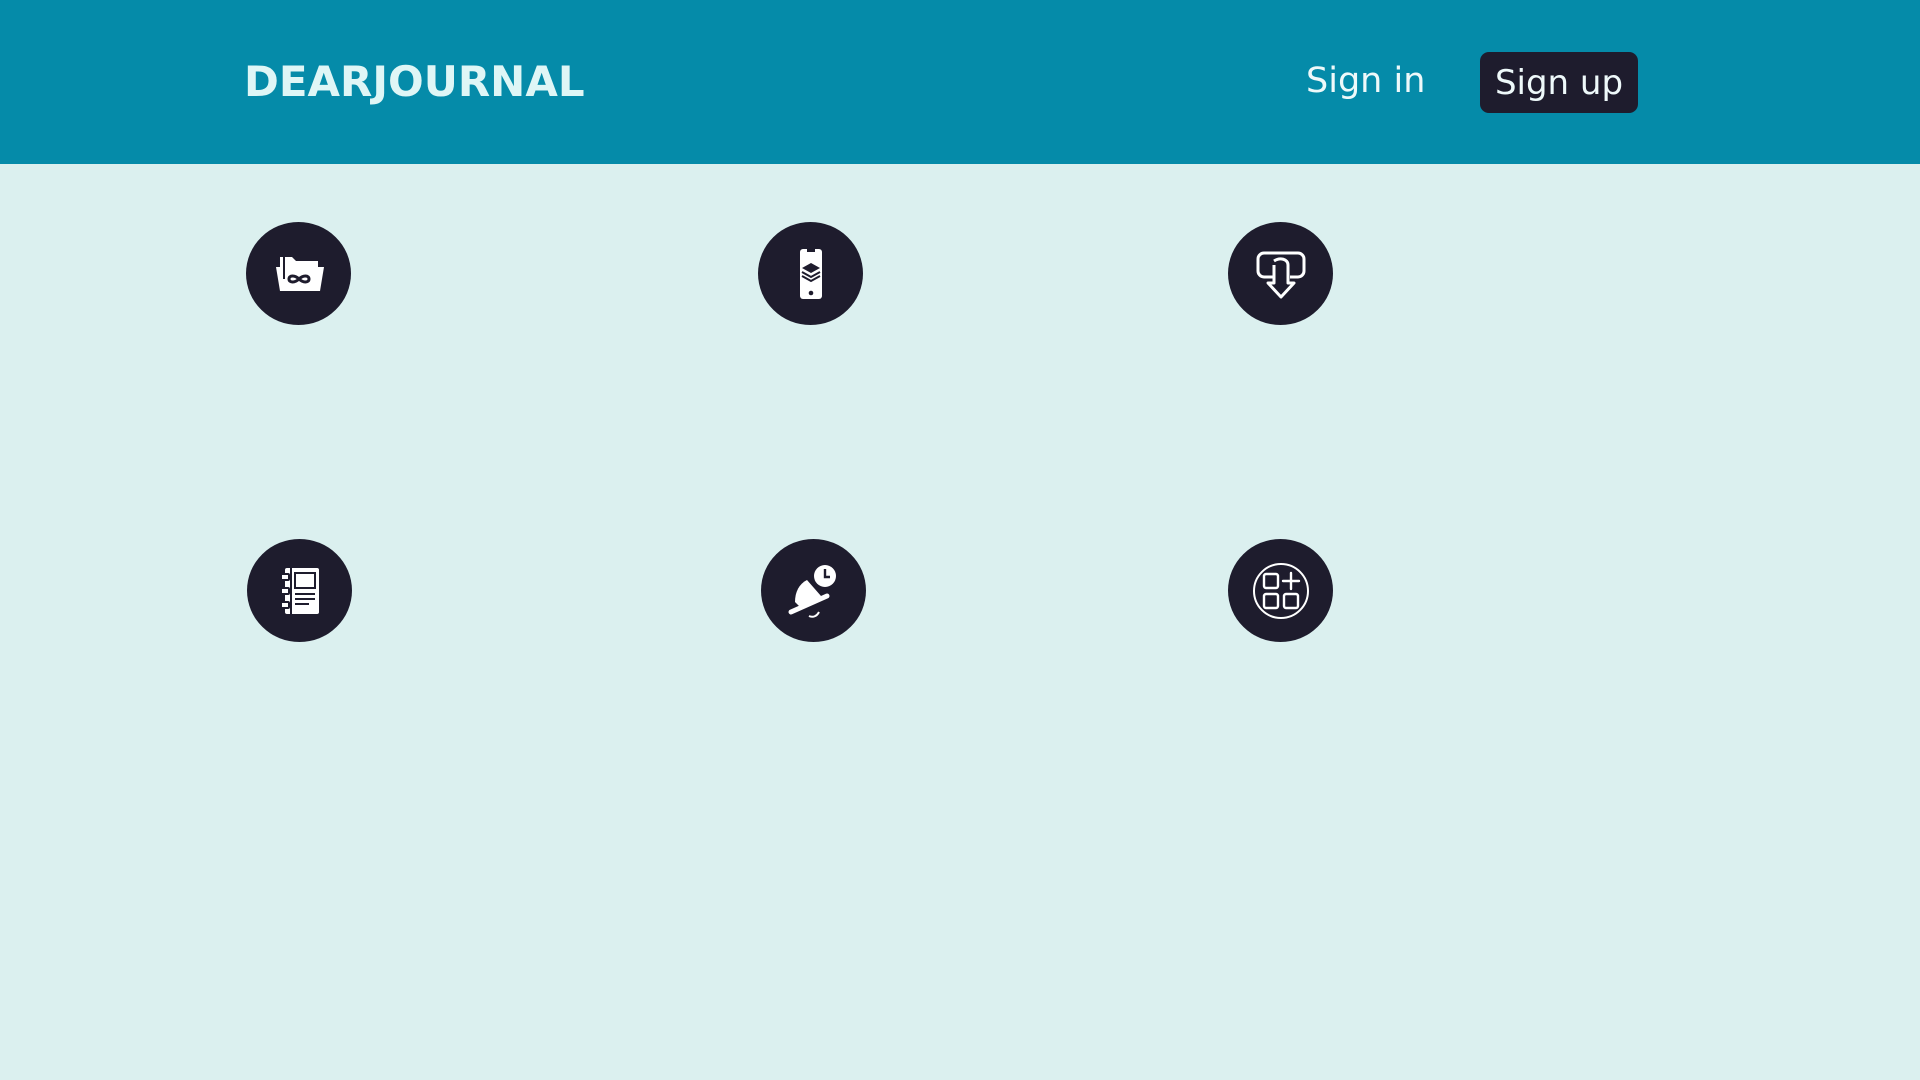 The height and width of the screenshot is (1080, 1920). What do you see at coordinates (1559, 82) in the screenshot?
I see `sign-up-button: Sign up` at bounding box center [1559, 82].